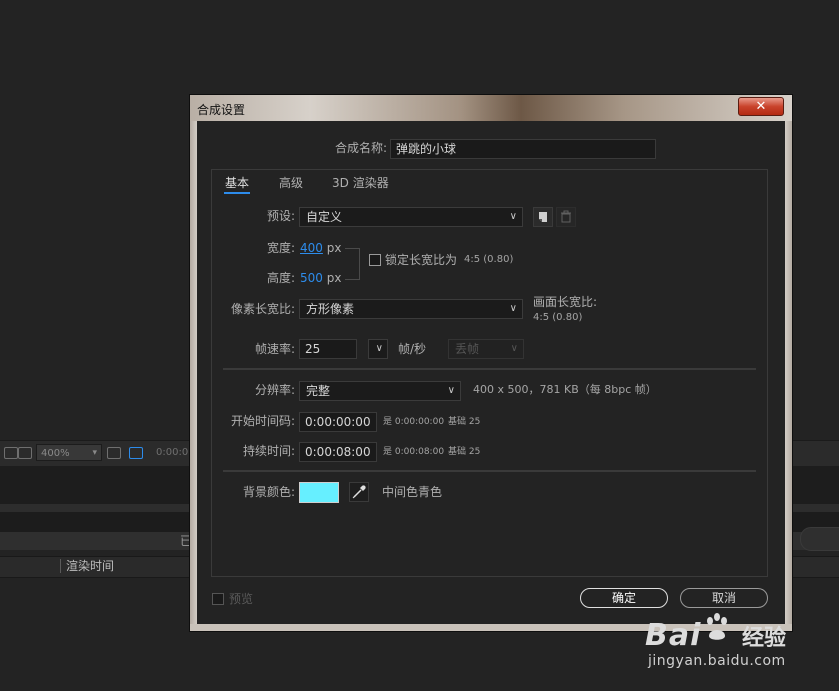 The height and width of the screenshot is (691, 839). I want to click on resolution-value: 完整, so click(318, 391).